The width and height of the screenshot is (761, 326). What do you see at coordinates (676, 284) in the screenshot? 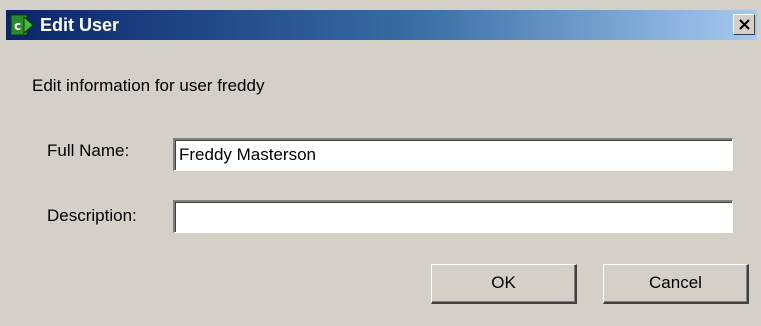
I see `cancel-button: Cancel` at bounding box center [676, 284].